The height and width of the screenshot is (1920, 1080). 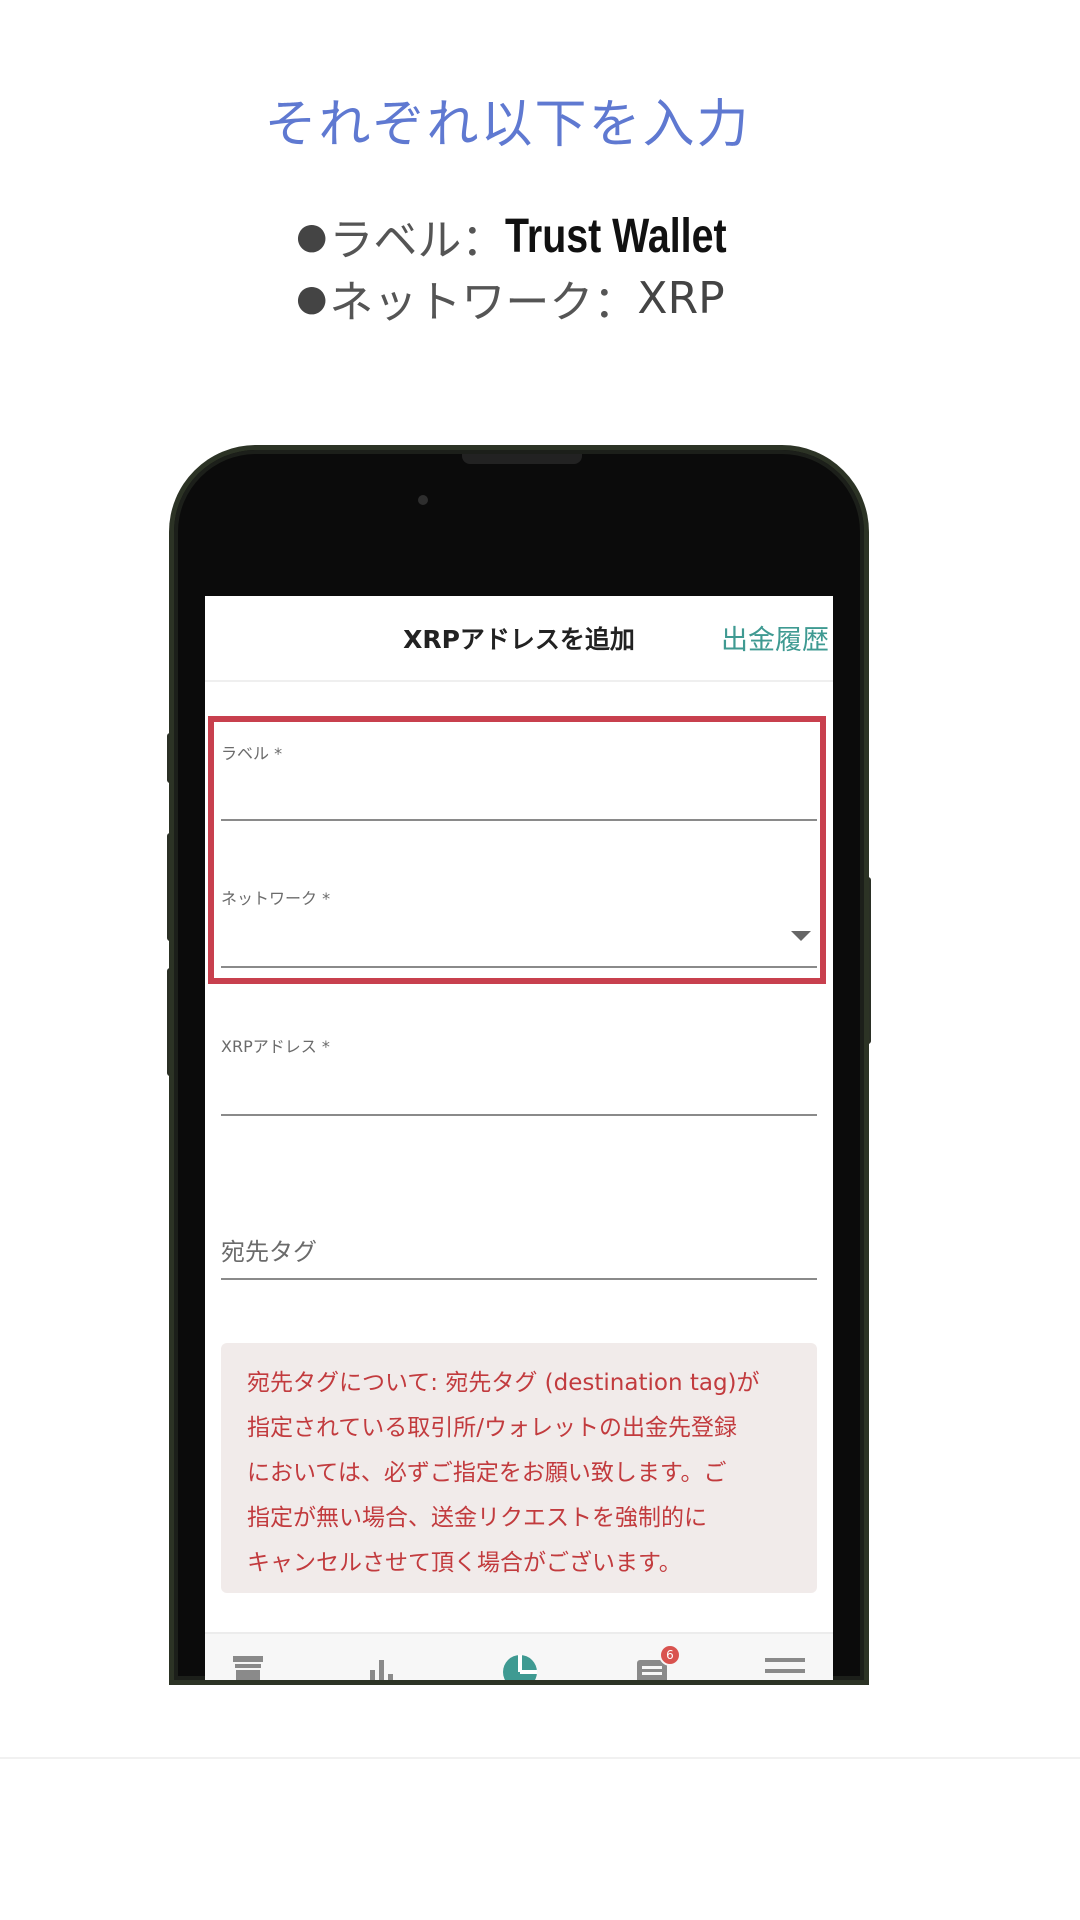 What do you see at coordinates (519, 1074) in the screenshot?
I see `xrp-address-field: XRPアドレス *` at bounding box center [519, 1074].